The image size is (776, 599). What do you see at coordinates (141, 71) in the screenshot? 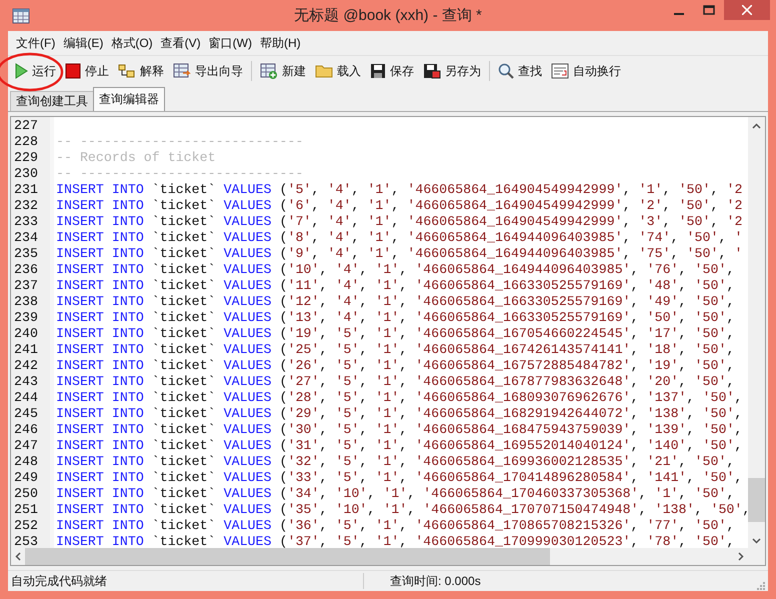
I see `toolbar-button: 解释` at bounding box center [141, 71].